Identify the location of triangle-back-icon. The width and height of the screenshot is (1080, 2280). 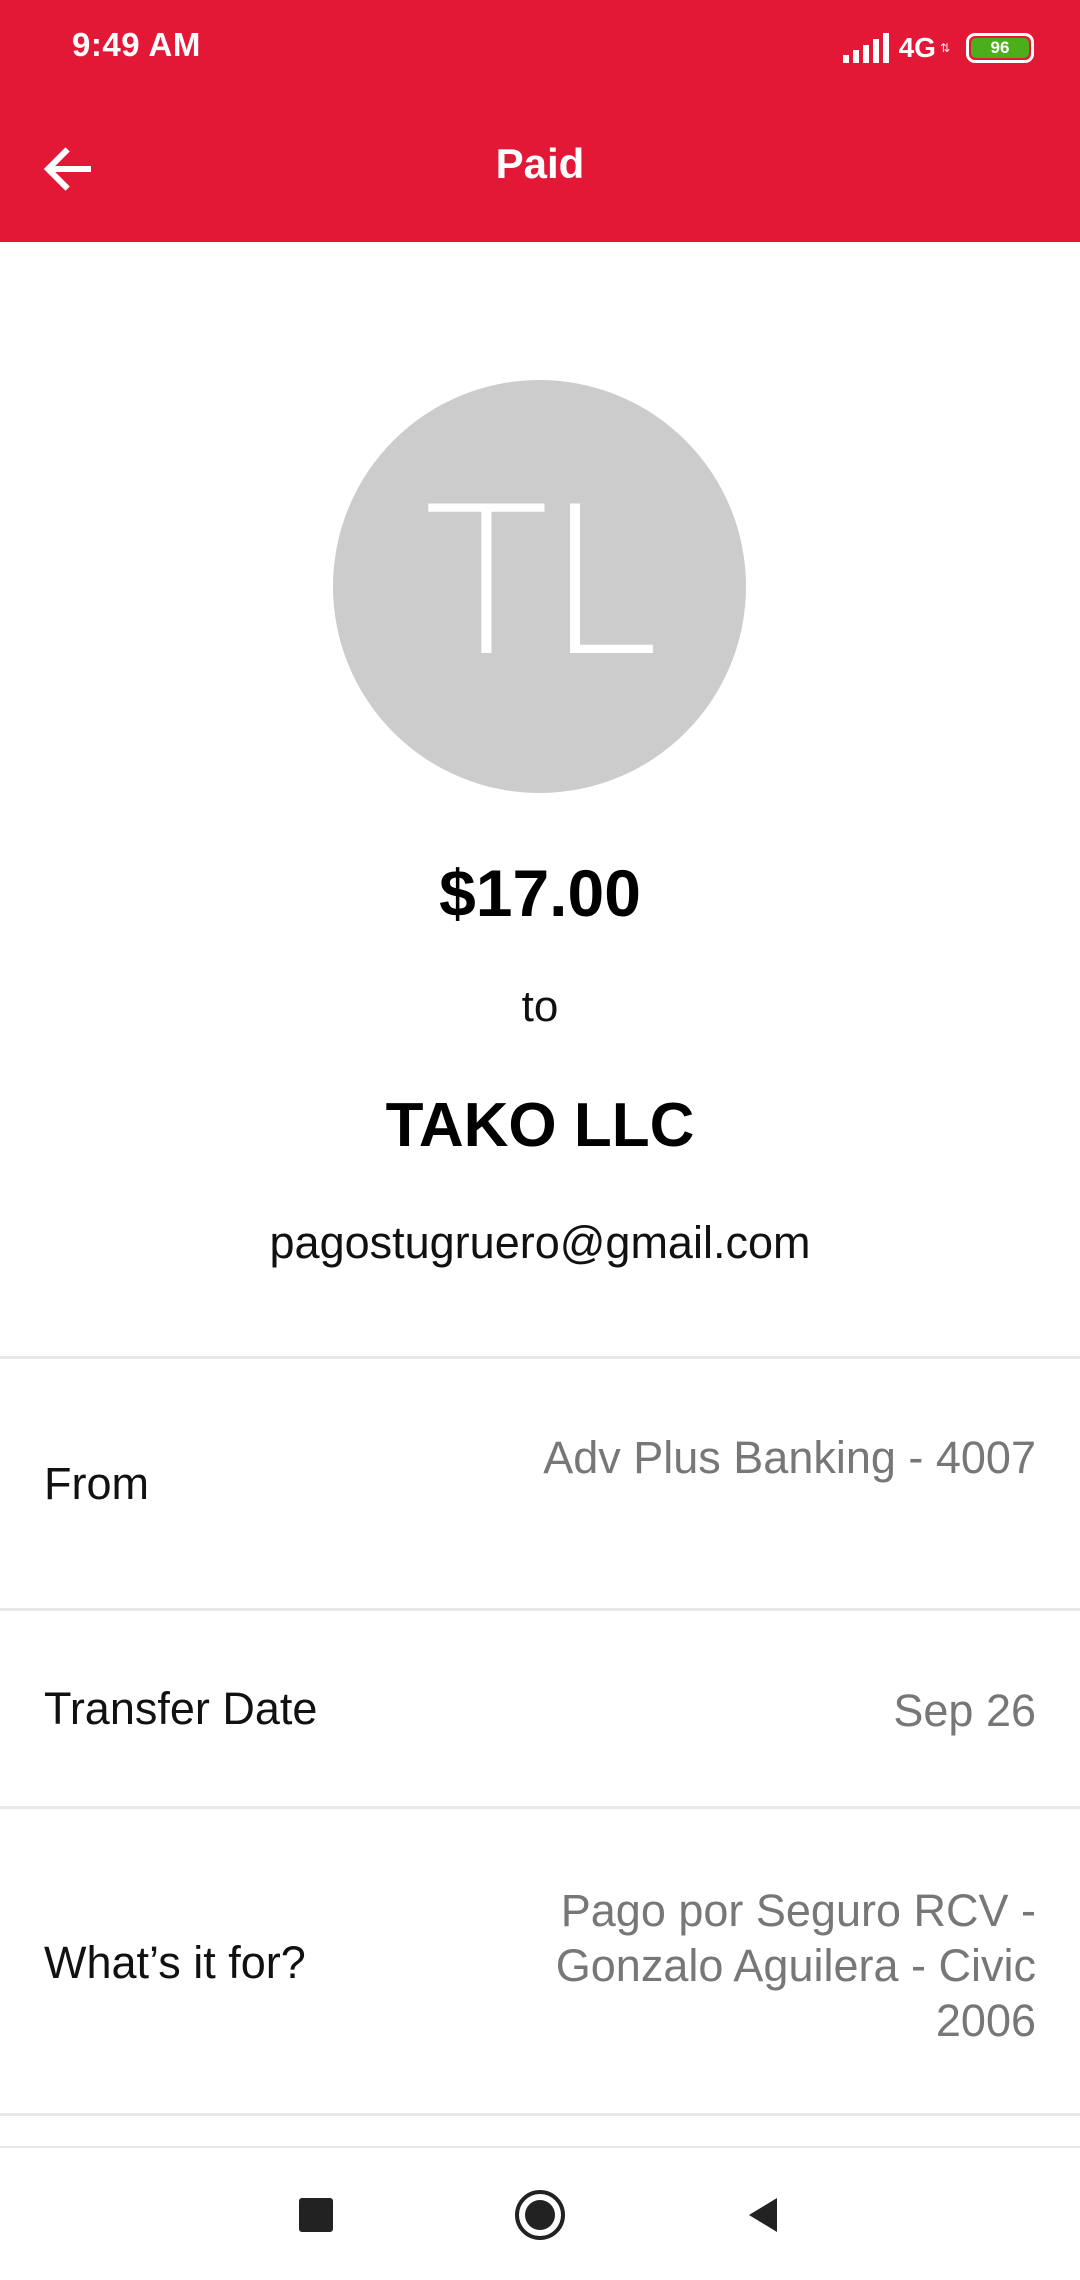
(763, 2215).